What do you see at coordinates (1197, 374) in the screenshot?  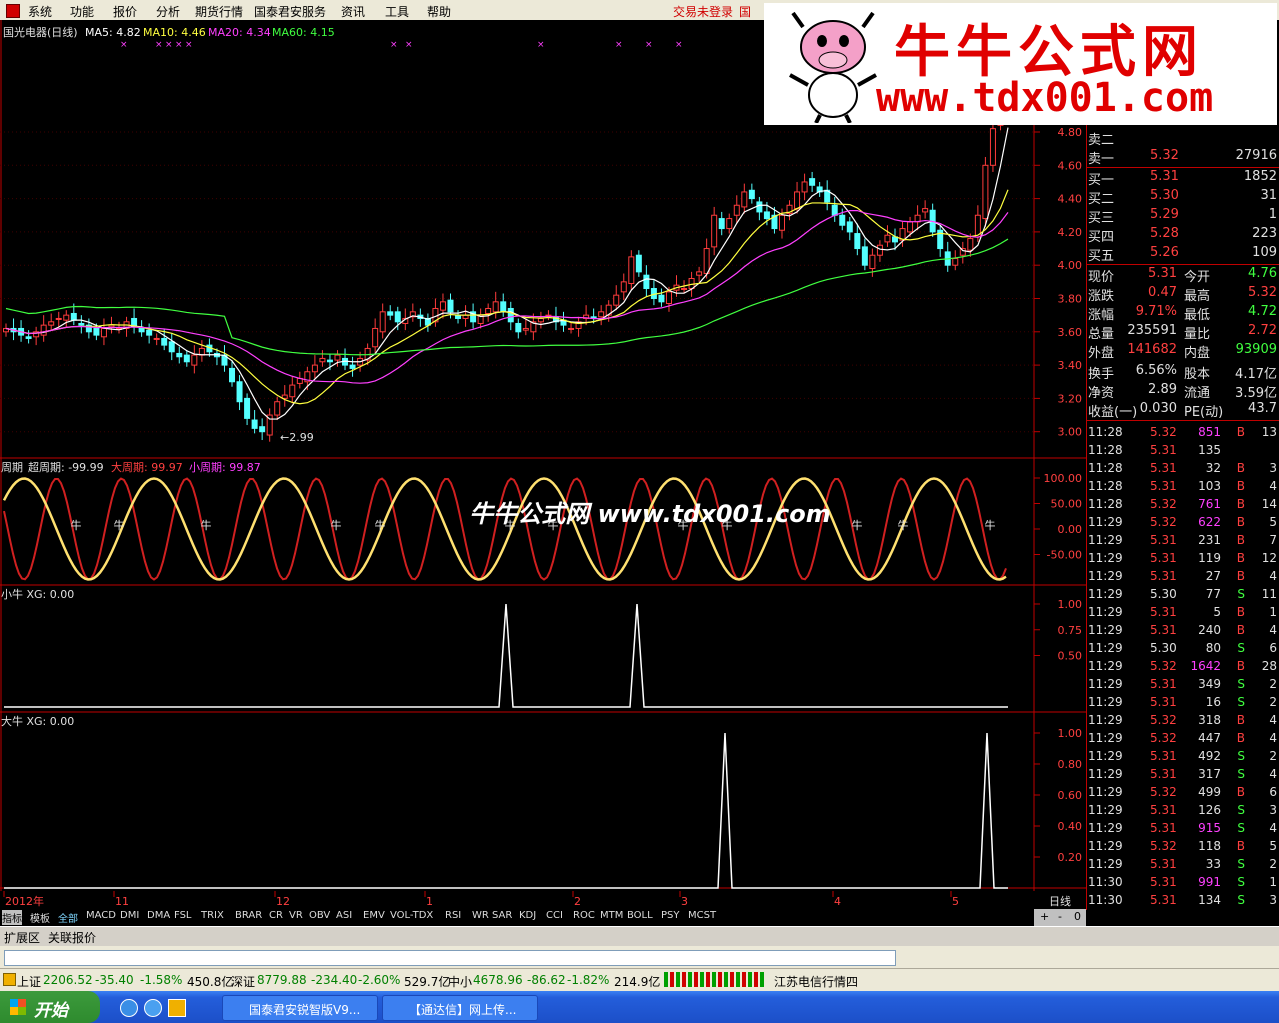 I see `stat-label: 股本` at bounding box center [1197, 374].